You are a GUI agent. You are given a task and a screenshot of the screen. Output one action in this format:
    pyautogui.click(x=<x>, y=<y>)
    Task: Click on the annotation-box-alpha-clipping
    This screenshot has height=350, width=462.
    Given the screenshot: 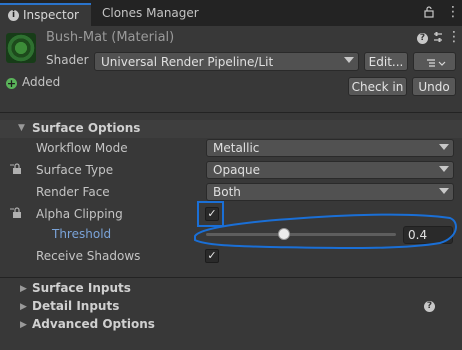 What is the action you would take?
    pyautogui.click(x=210, y=214)
    